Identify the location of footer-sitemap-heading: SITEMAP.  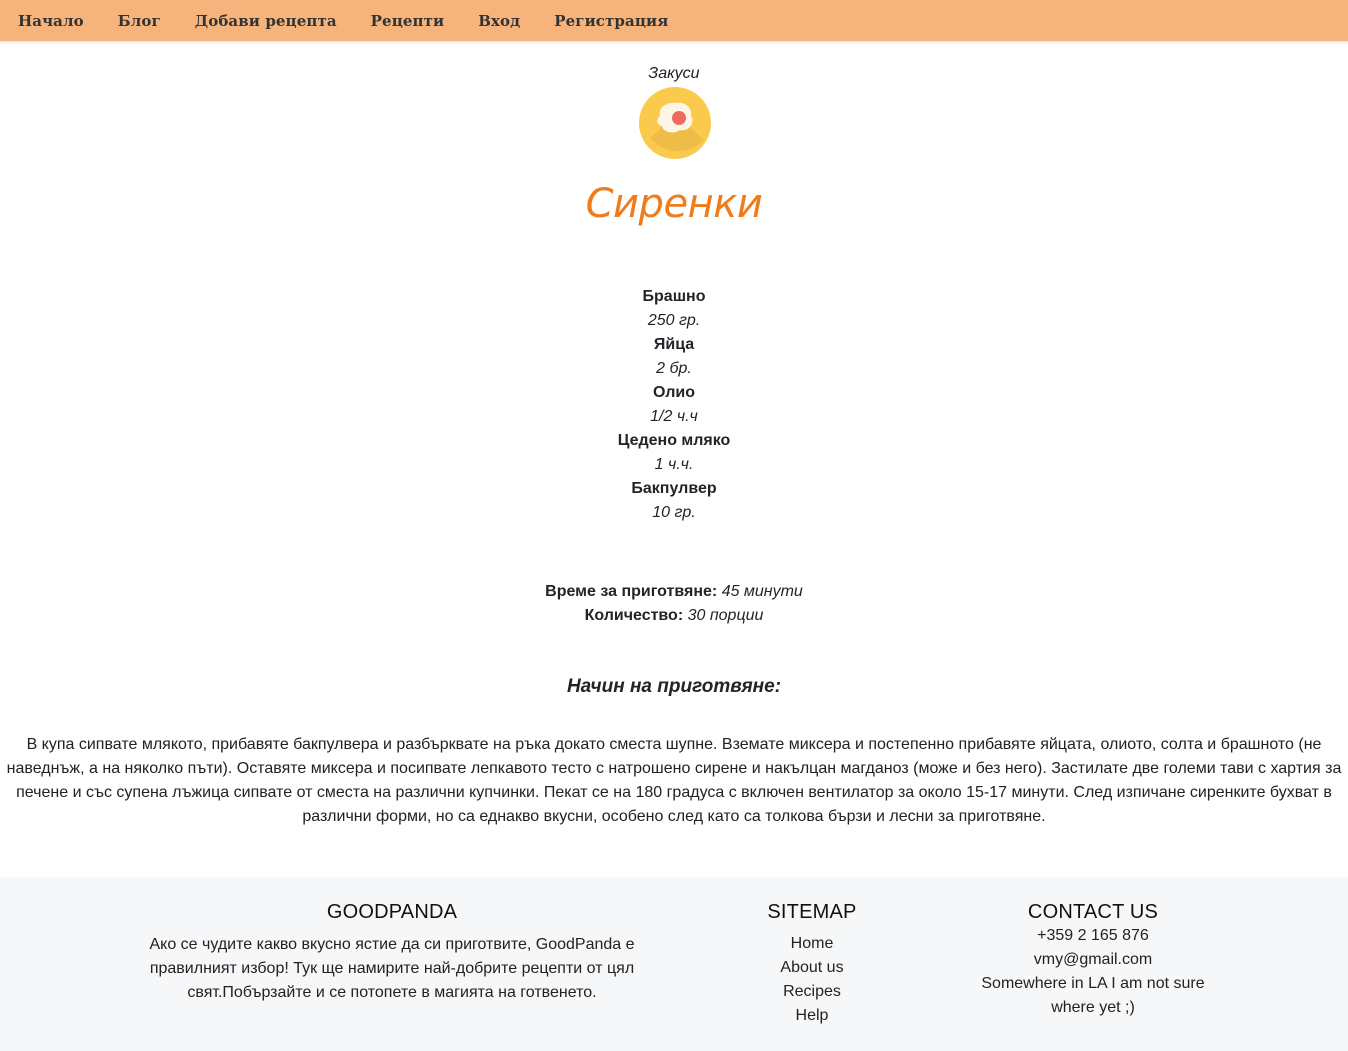
(812, 912).